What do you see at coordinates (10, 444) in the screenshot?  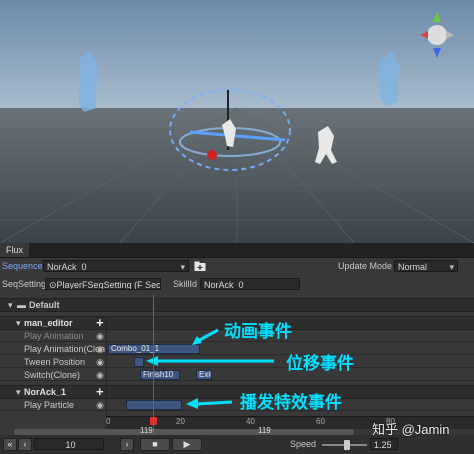 I see `first-frame-button: «` at bounding box center [10, 444].